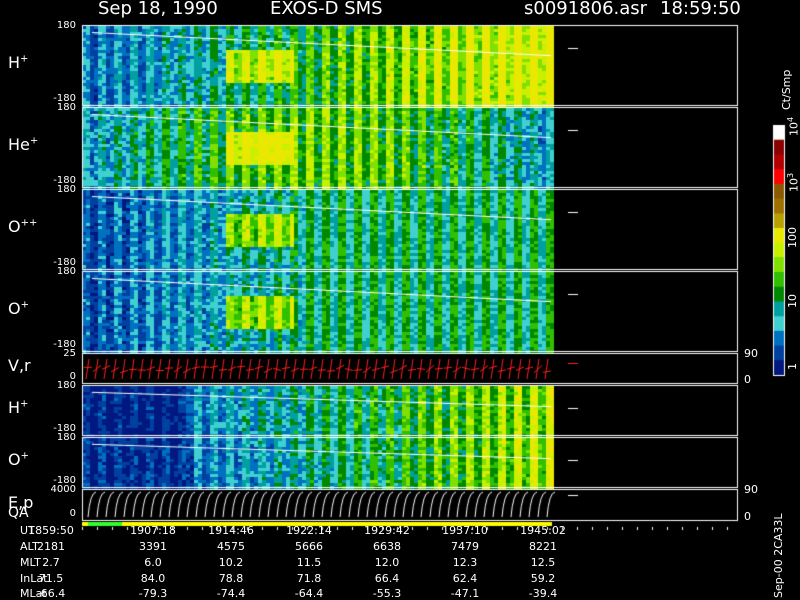 The height and width of the screenshot is (600, 800). Describe the element at coordinates (153, 593) in the screenshot. I see `ephemeris-value: -79.3` at that location.